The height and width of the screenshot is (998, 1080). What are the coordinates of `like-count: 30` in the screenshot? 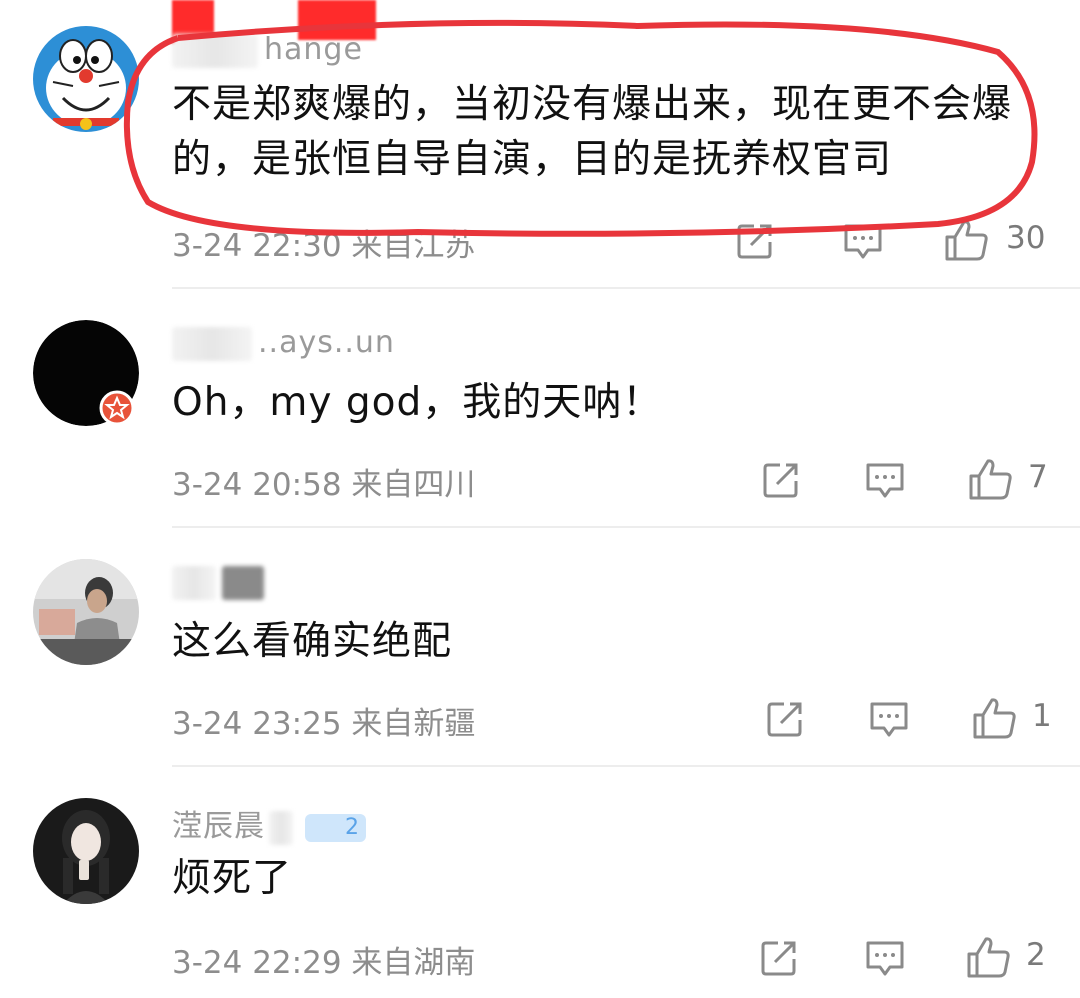 It's located at (1026, 238).